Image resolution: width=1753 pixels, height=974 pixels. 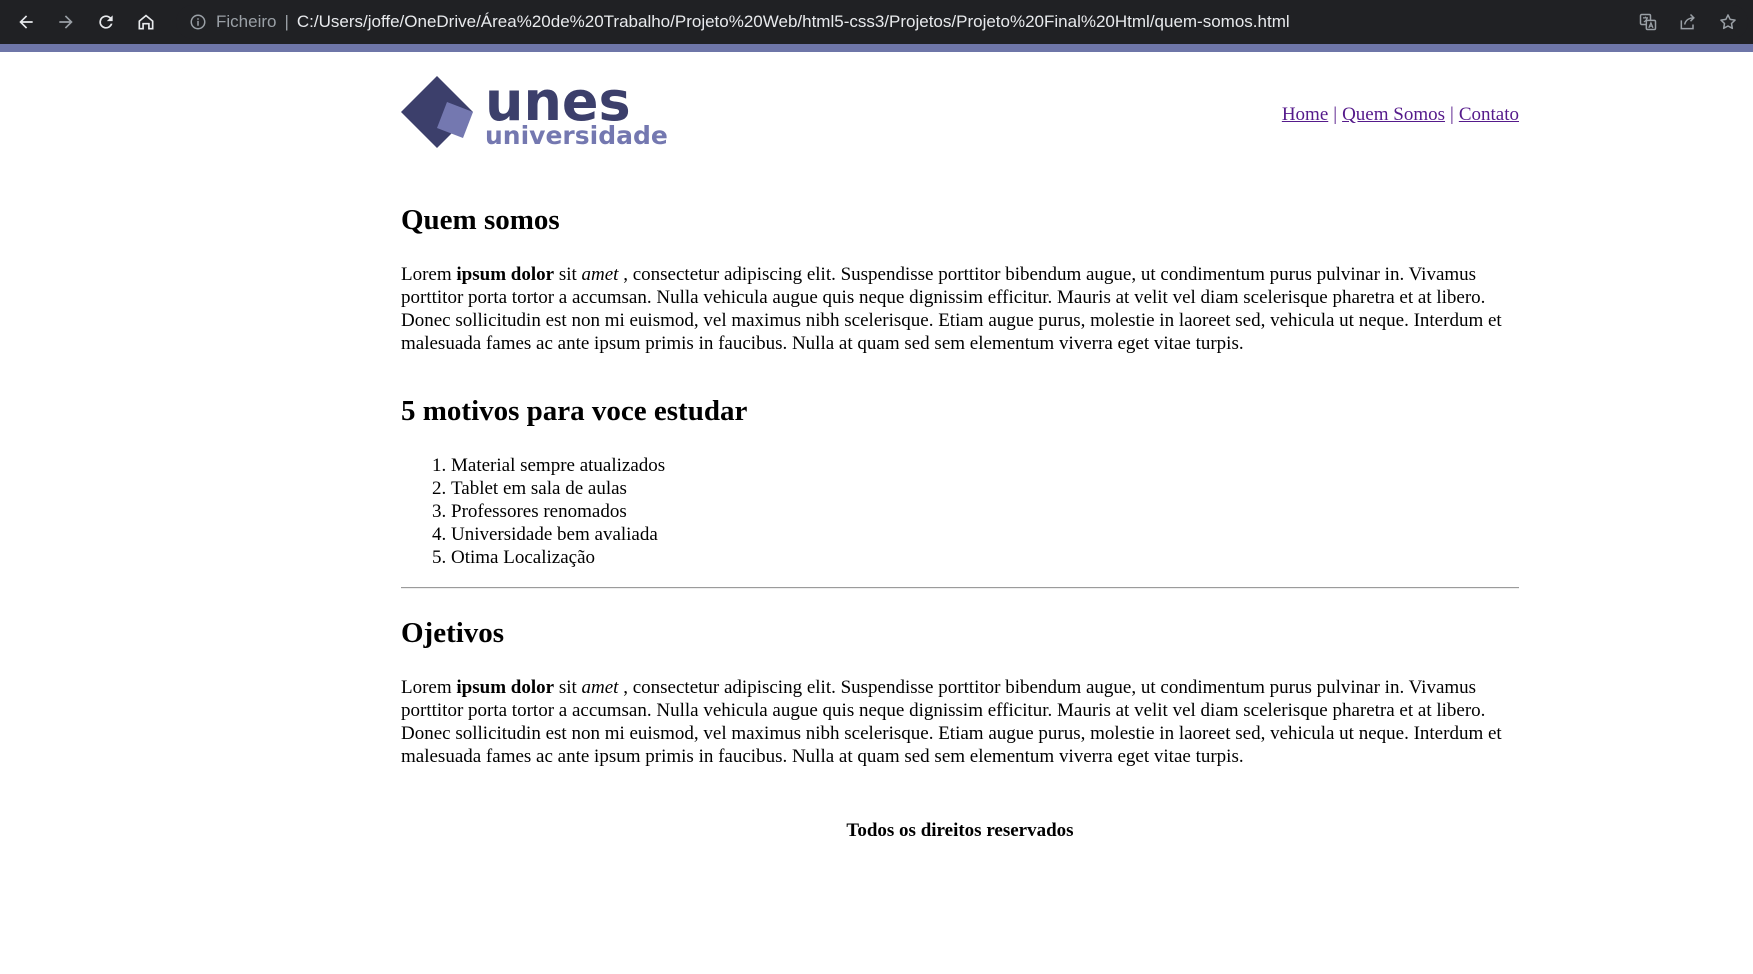 I want to click on arrow-left-icon, so click(x=26, y=22).